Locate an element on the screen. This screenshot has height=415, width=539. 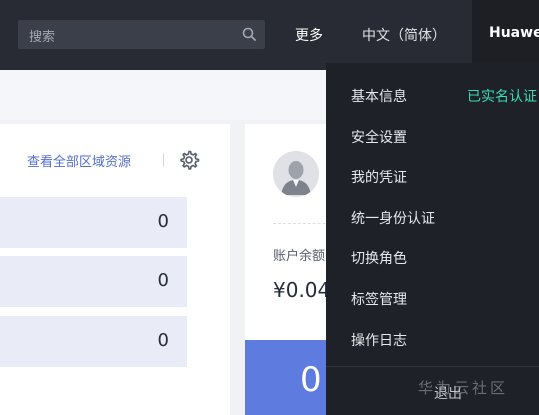
user-account-menu: Huawei is located at coordinates (505, 35).